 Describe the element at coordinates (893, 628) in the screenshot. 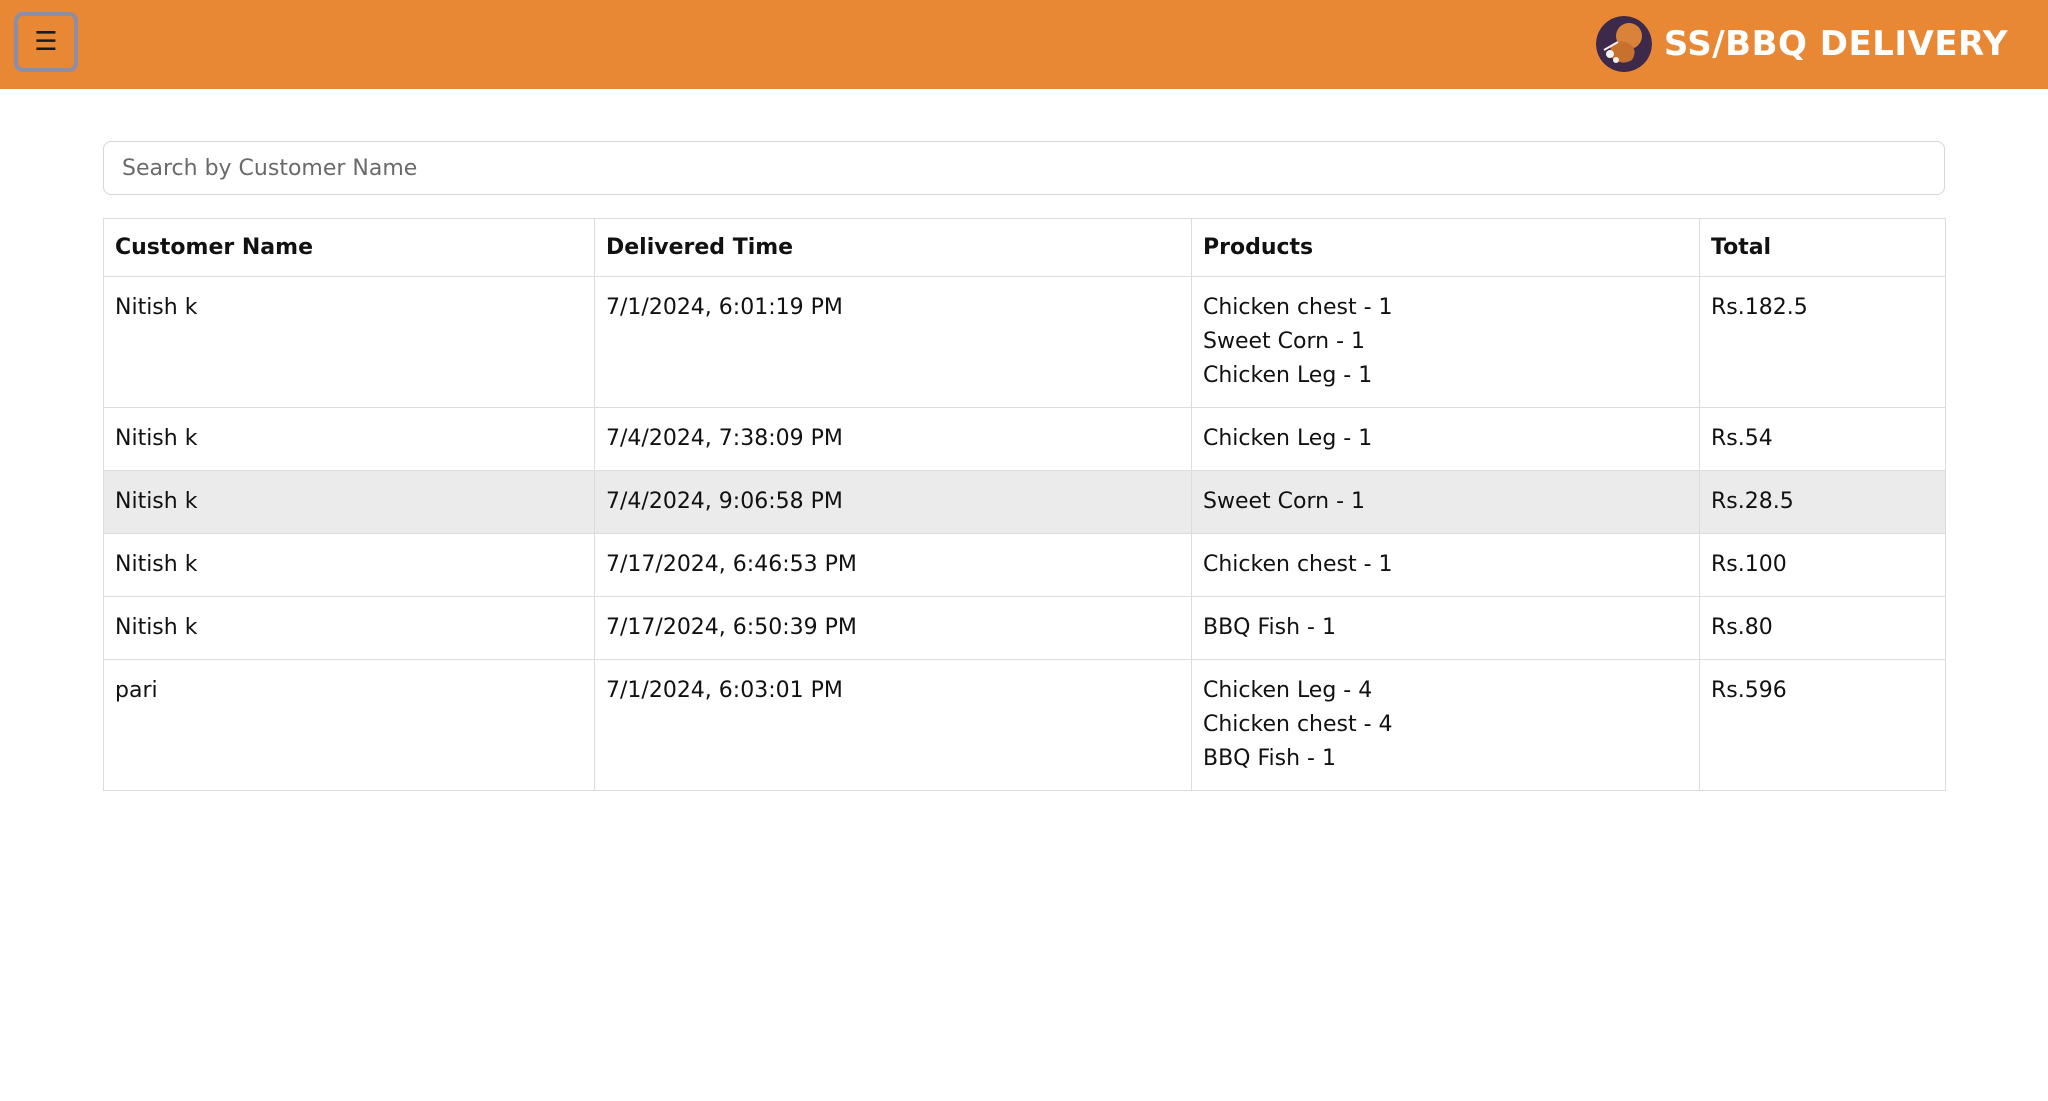

I see `delivered-time-cell: 7/17/2024, 6:50:39 PM` at that location.